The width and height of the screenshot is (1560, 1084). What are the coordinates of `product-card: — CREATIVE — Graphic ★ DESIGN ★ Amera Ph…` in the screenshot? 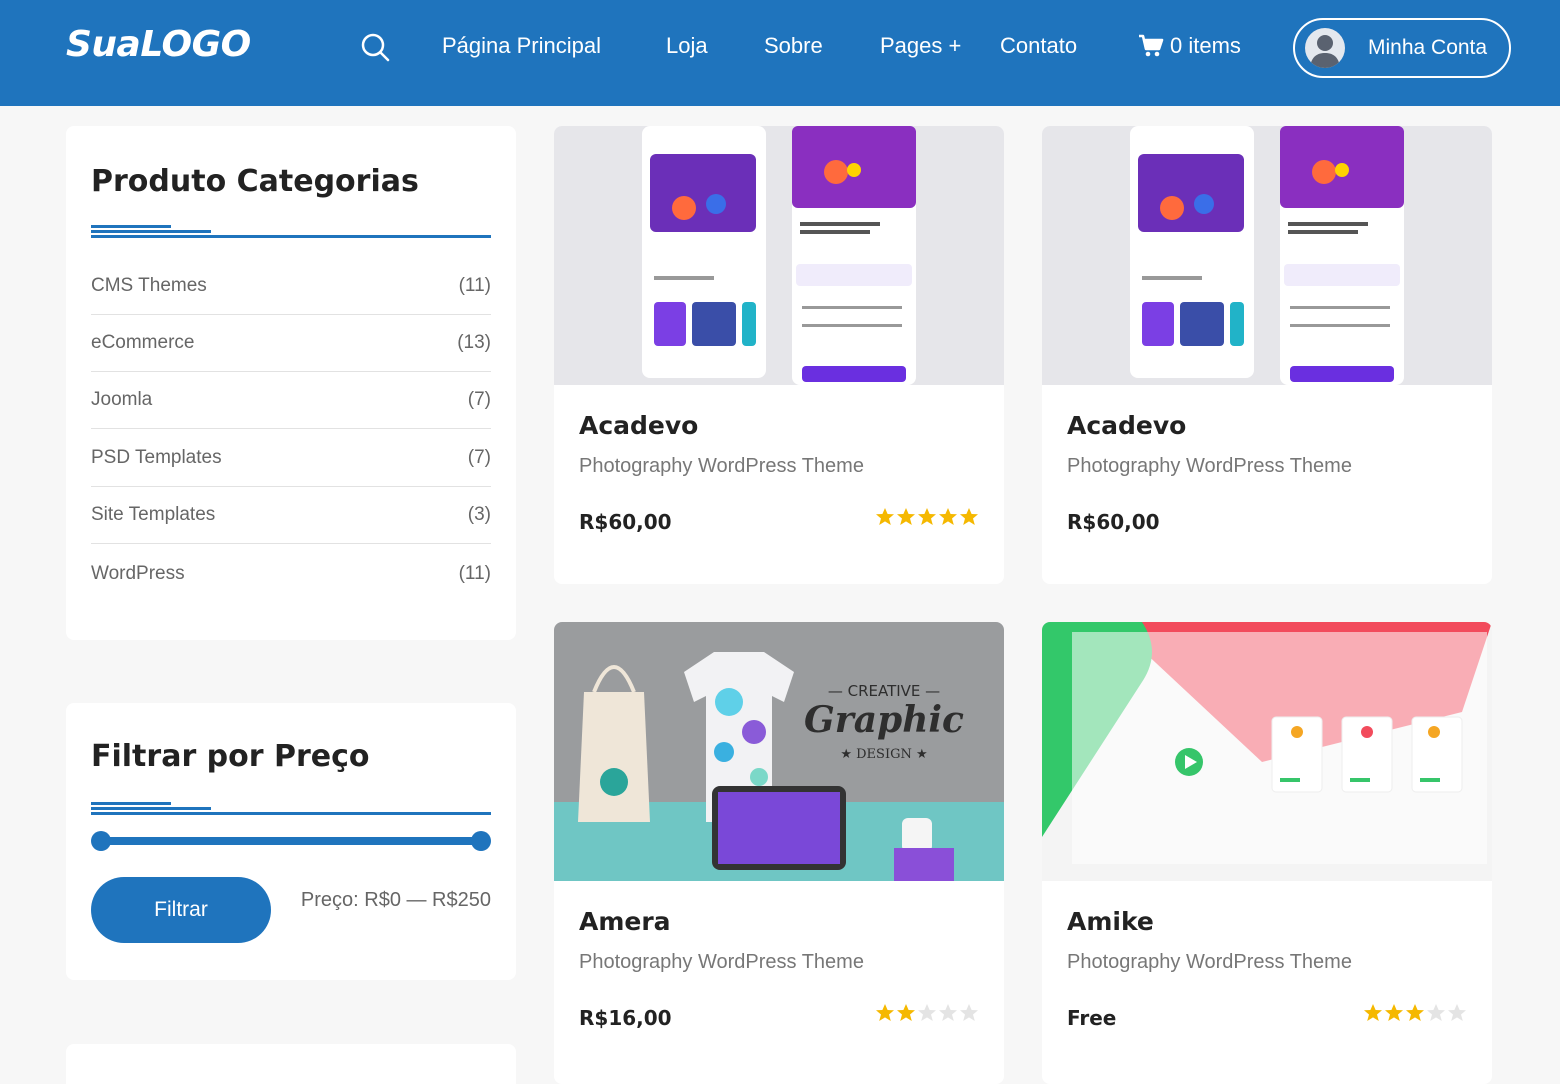 It's located at (779, 853).